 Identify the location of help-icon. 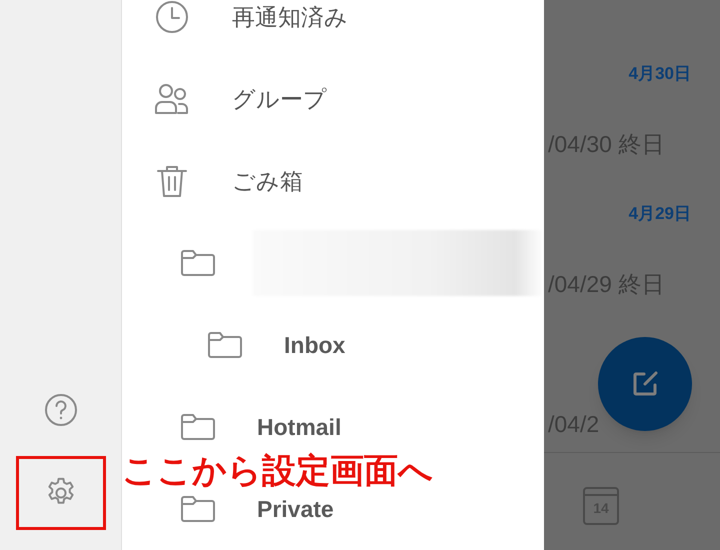
(61, 410).